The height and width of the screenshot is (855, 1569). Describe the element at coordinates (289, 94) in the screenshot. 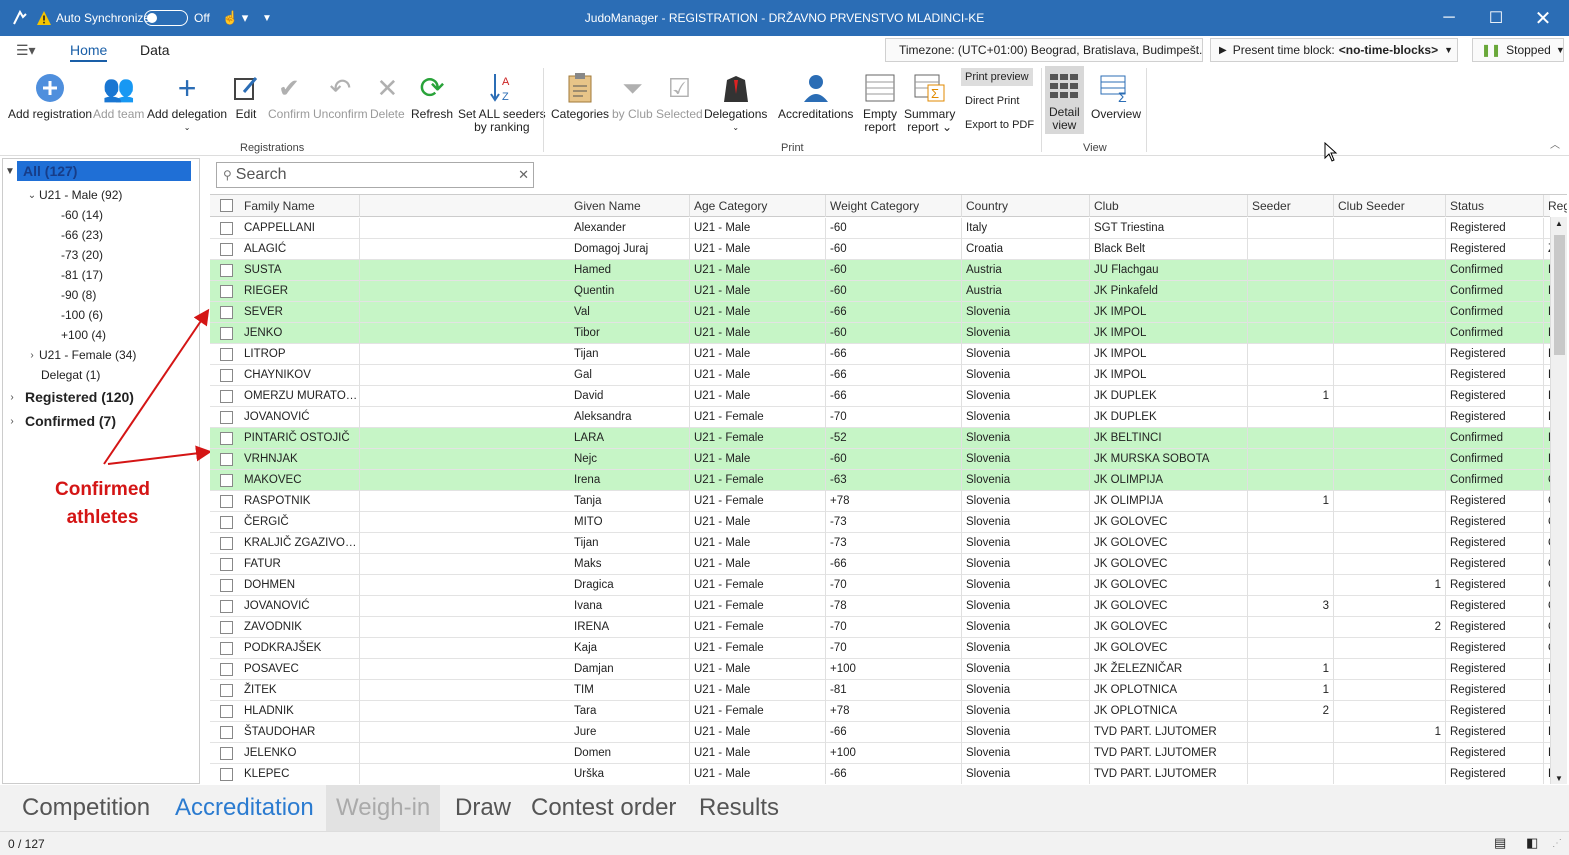

I see `confirm-button: ✔ Confirm` at that location.